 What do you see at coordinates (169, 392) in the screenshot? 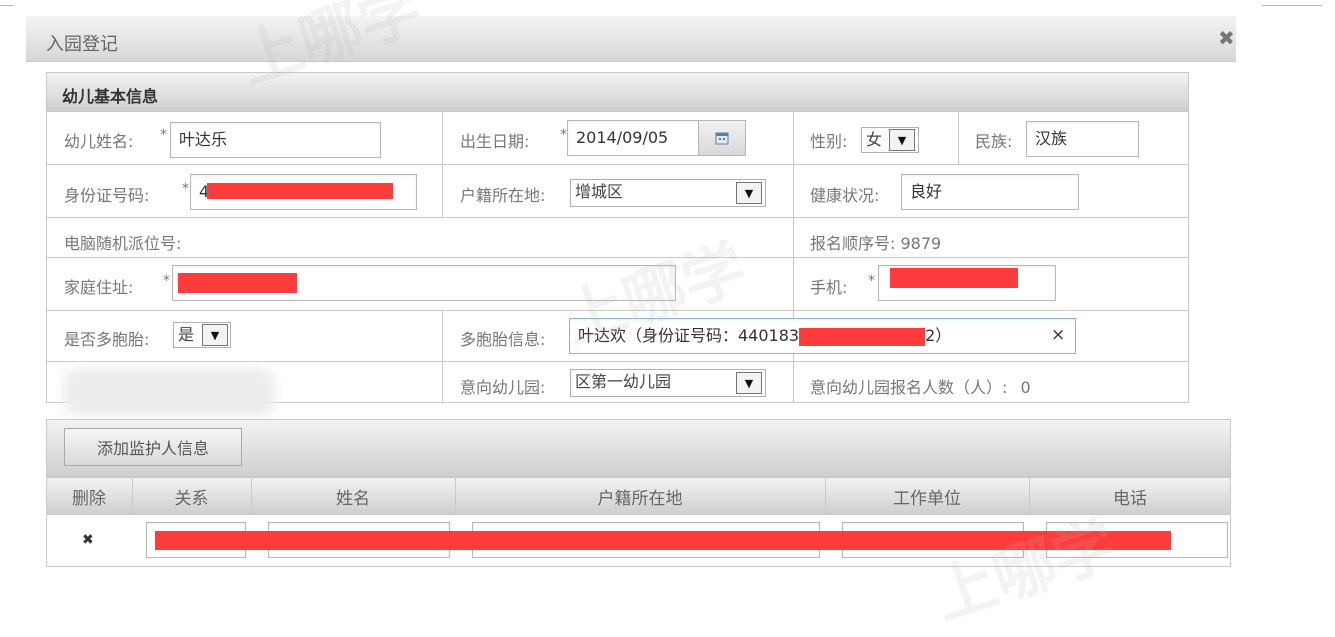
I see `blurred-region` at bounding box center [169, 392].